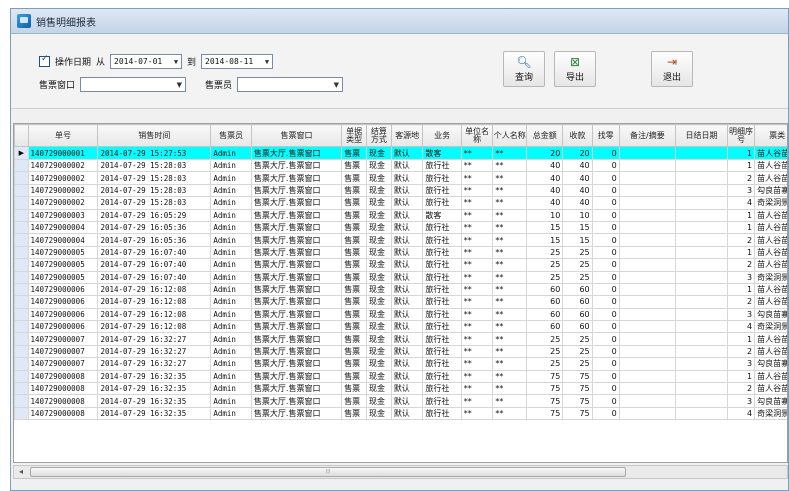 The width and height of the screenshot is (789, 491). I want to click on column-header: 单号, so click(63, 135).